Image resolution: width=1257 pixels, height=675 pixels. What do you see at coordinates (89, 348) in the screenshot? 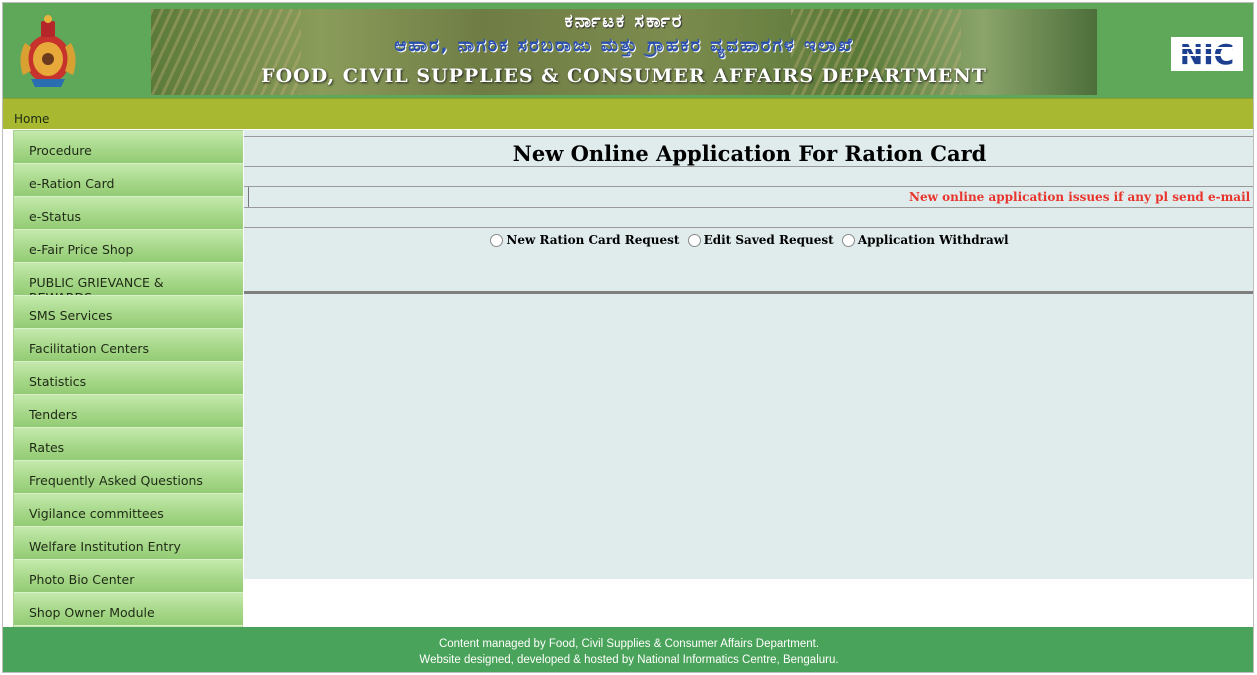
I see `sidebar-item-label: Facilitation Centers` at bounding box center [89, 348].